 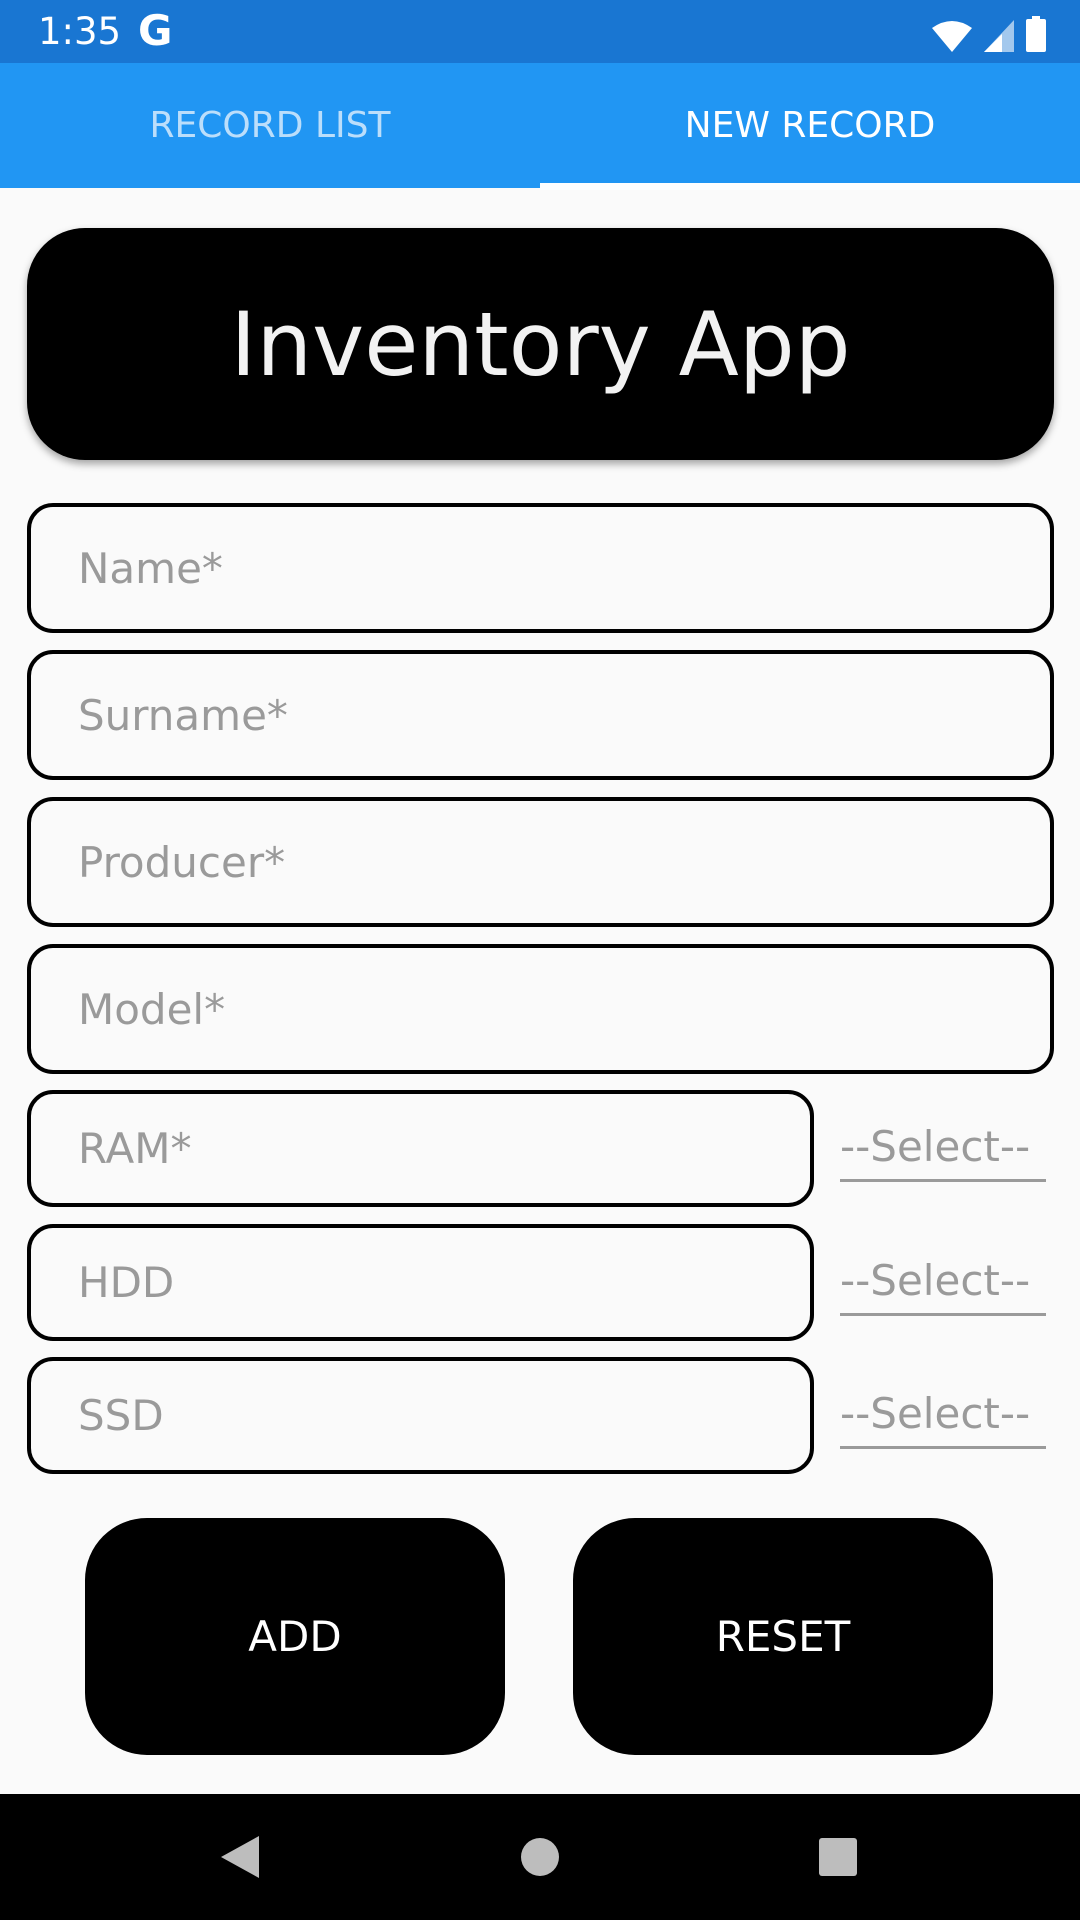 I want to click on tab-selected-indicator, so click(x=810, y=186).